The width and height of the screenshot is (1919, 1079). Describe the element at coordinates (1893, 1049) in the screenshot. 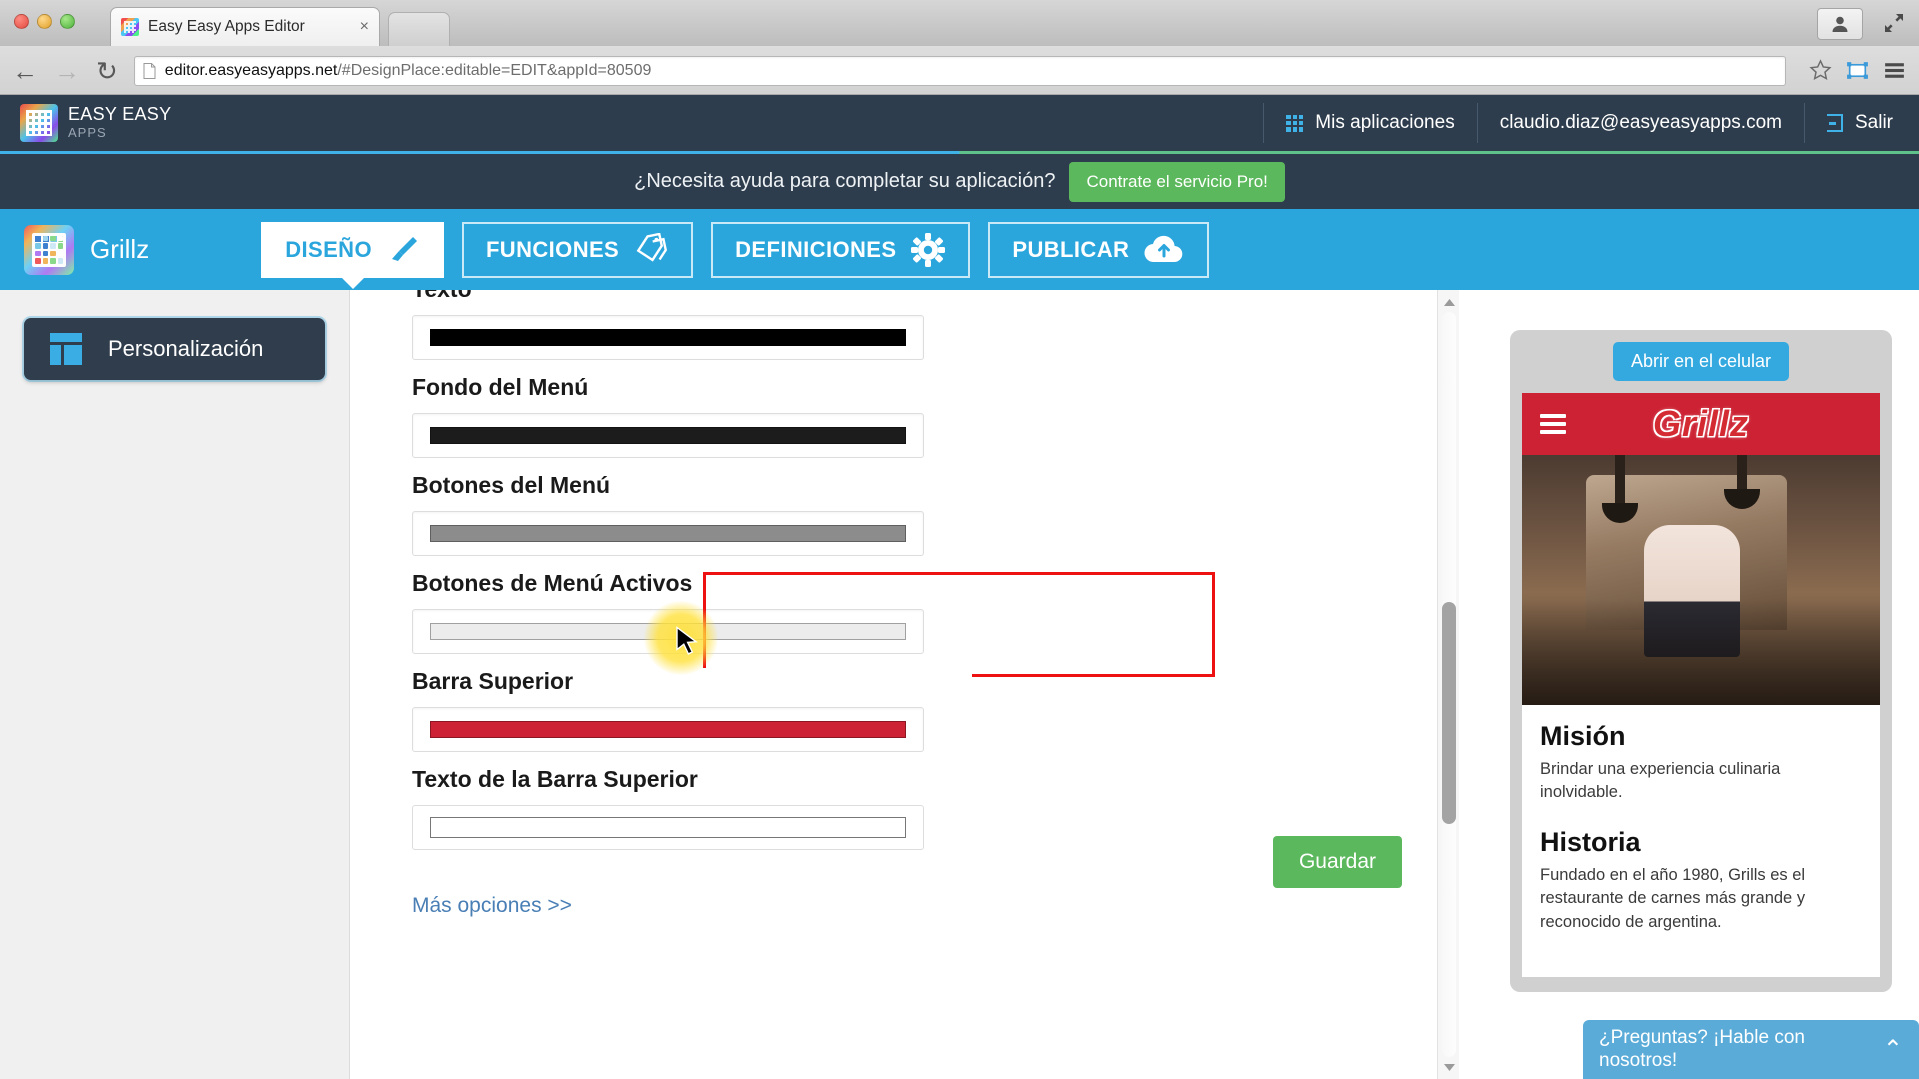

I see `chevron-up-icon: ⌃` at that location.